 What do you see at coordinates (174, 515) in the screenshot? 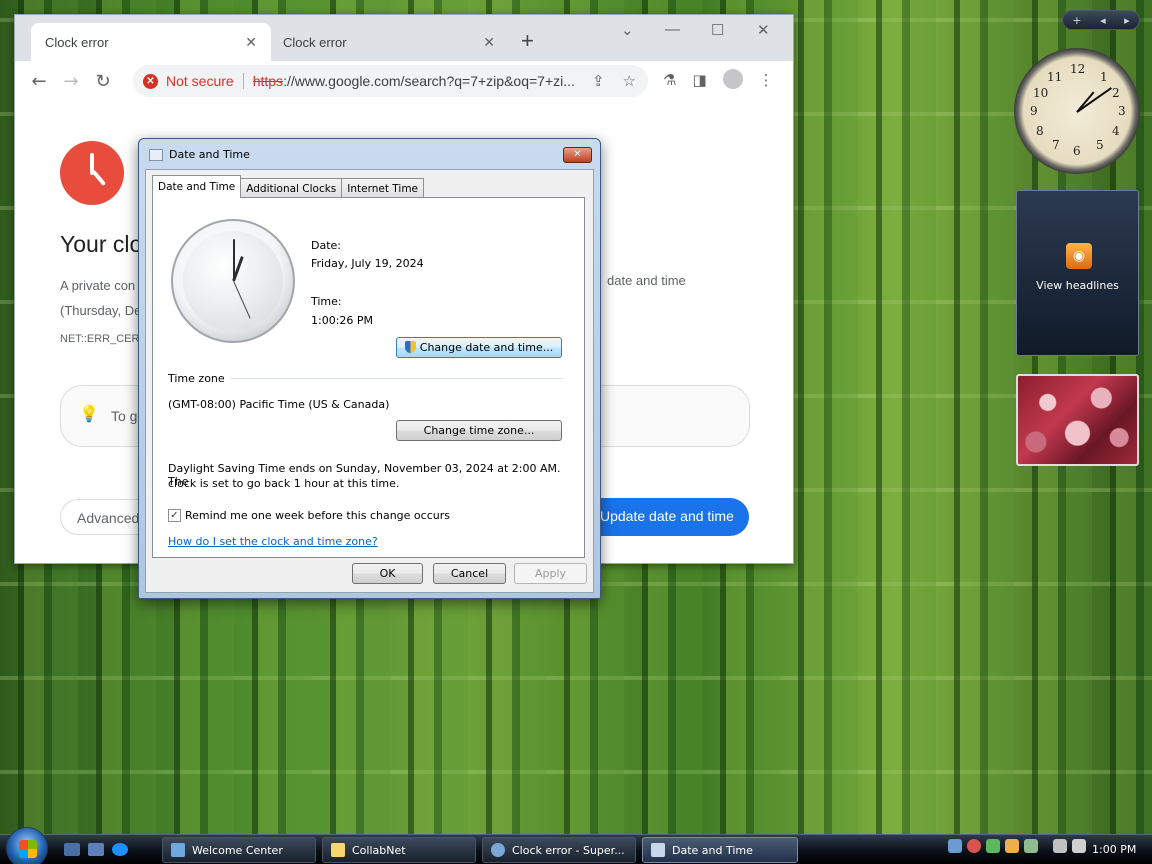
I see `remind-checkbox: ✓` at bounding box center [174, 515].